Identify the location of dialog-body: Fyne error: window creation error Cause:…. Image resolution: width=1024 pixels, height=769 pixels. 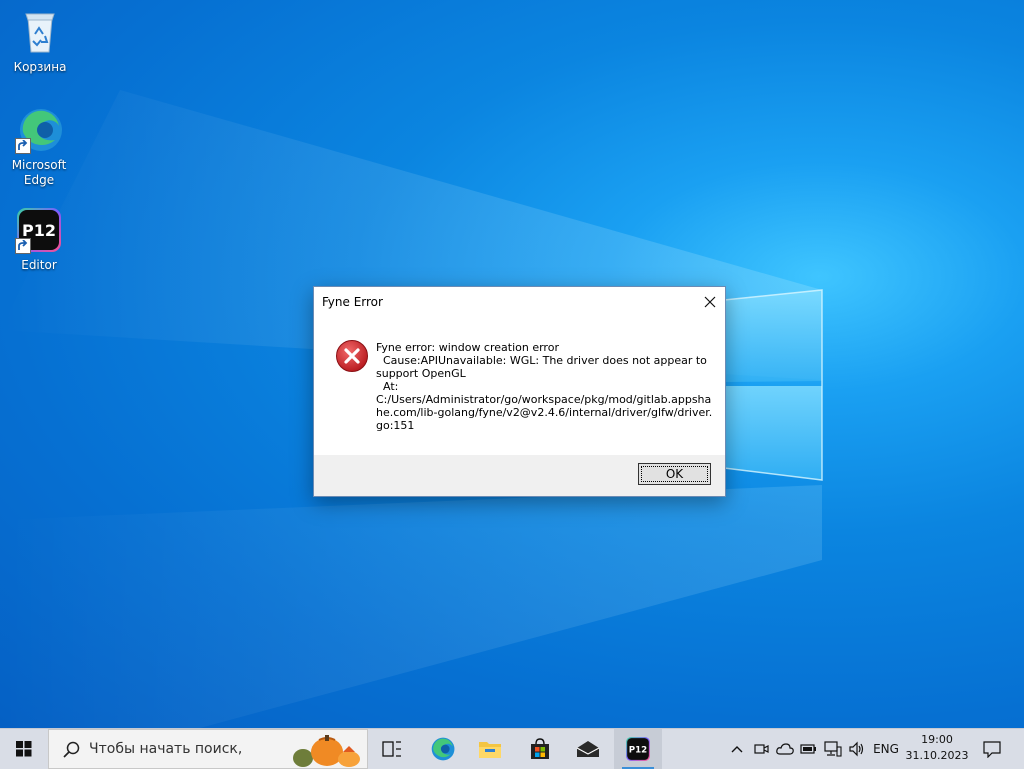
(519, 386).